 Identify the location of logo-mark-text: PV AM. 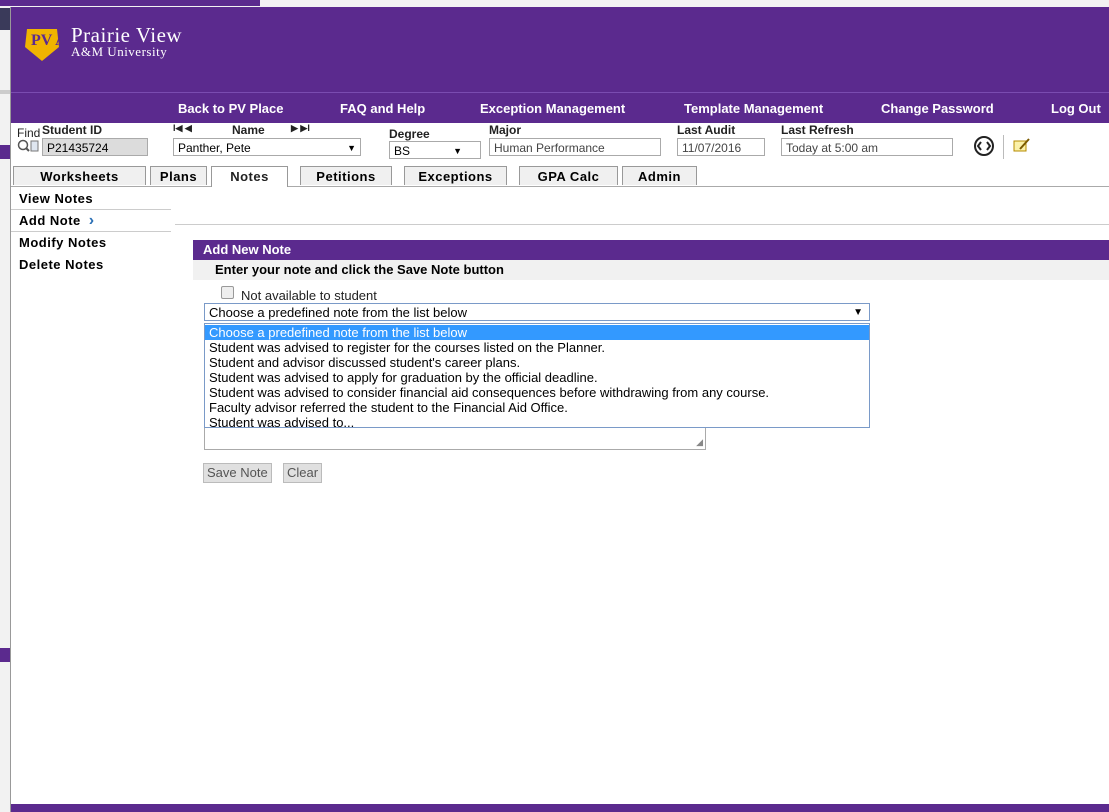
(46, 40).